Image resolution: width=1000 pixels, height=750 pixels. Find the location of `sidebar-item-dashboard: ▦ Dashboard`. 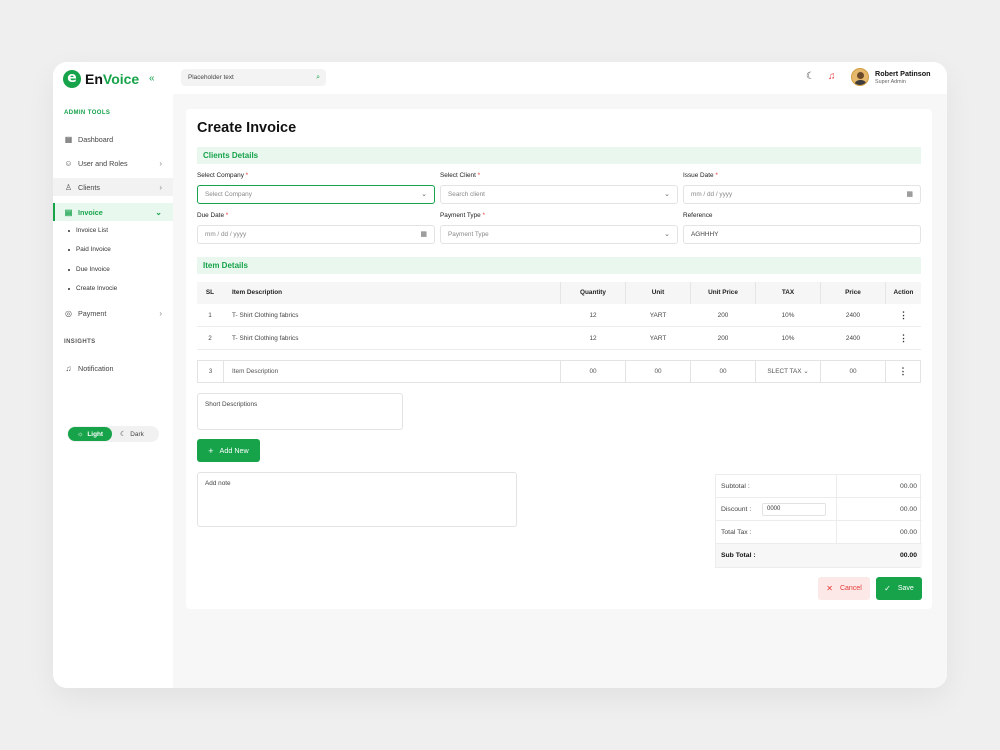

sidebar-item-dashboard: ▦ Dashboard is located at coordinates (113, 139).